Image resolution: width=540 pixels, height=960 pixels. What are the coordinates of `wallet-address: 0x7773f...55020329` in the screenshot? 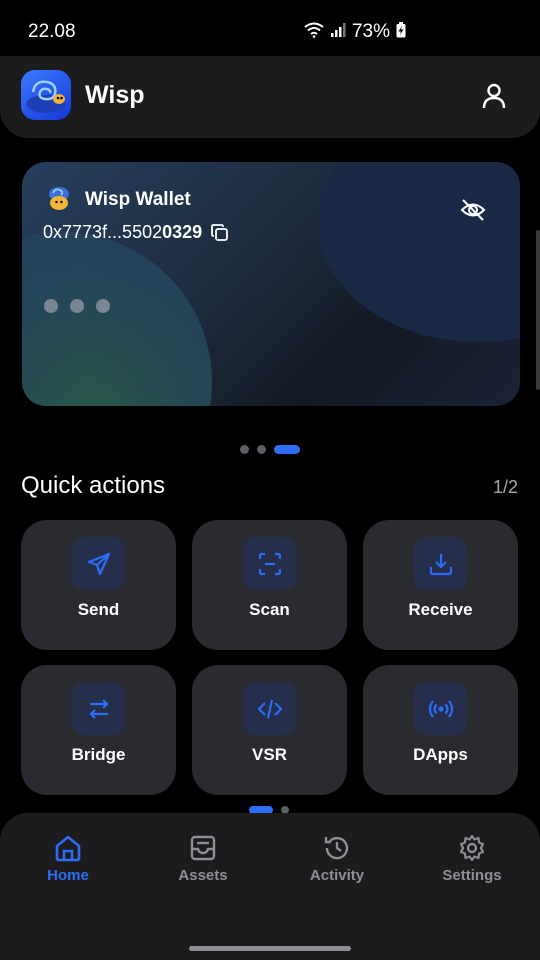 It's located at (136, 232).